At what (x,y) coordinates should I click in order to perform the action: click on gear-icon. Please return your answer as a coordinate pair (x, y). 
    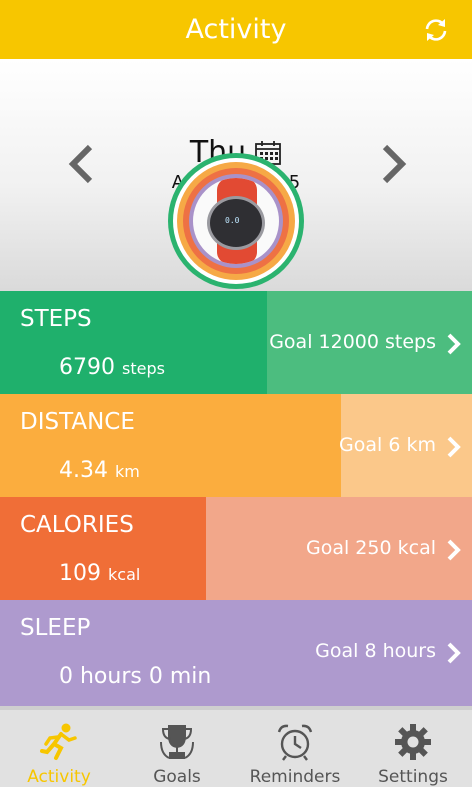
    Looking at the image, I should click on (413, 742).